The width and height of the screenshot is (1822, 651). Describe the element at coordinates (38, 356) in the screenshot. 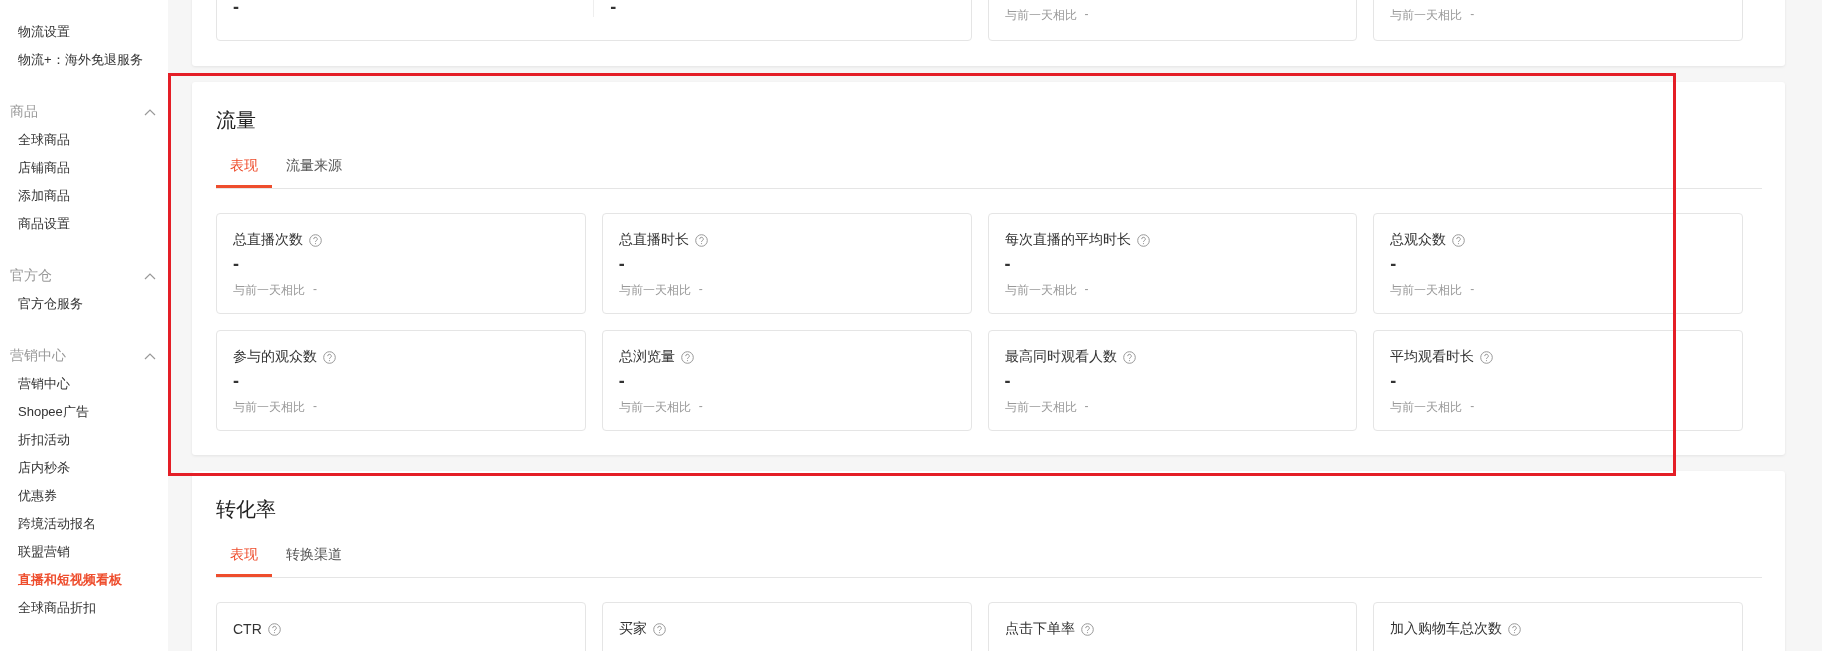

I see `group-title: 营销中心` at that location.